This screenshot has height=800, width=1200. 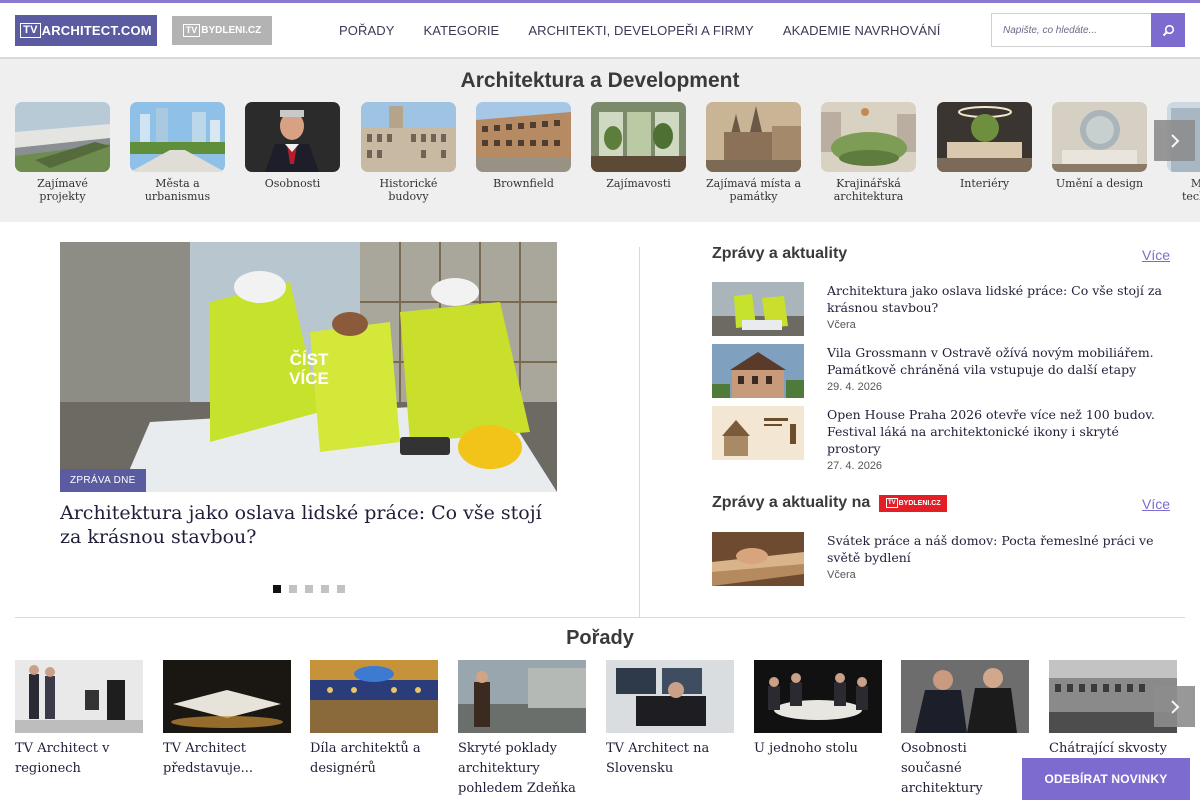 What do you see at coordinates (841, 325) in the screenshot?
I see `news-date: Včera` at bounding box center [841, 325].